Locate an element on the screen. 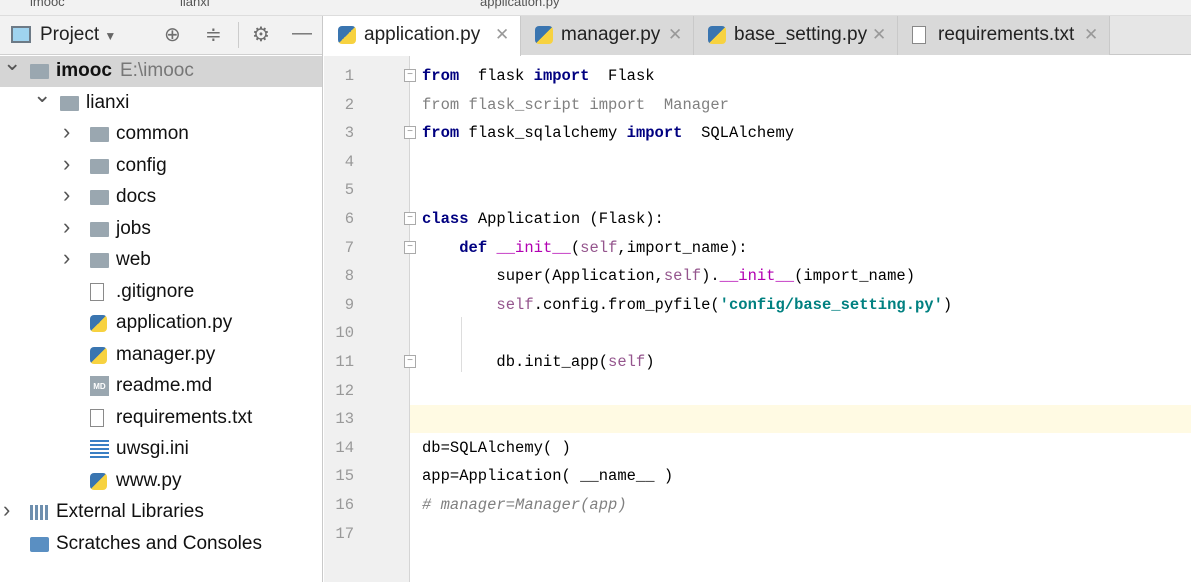  tree-item: MD readme.md is located at coordinates (161, 386).